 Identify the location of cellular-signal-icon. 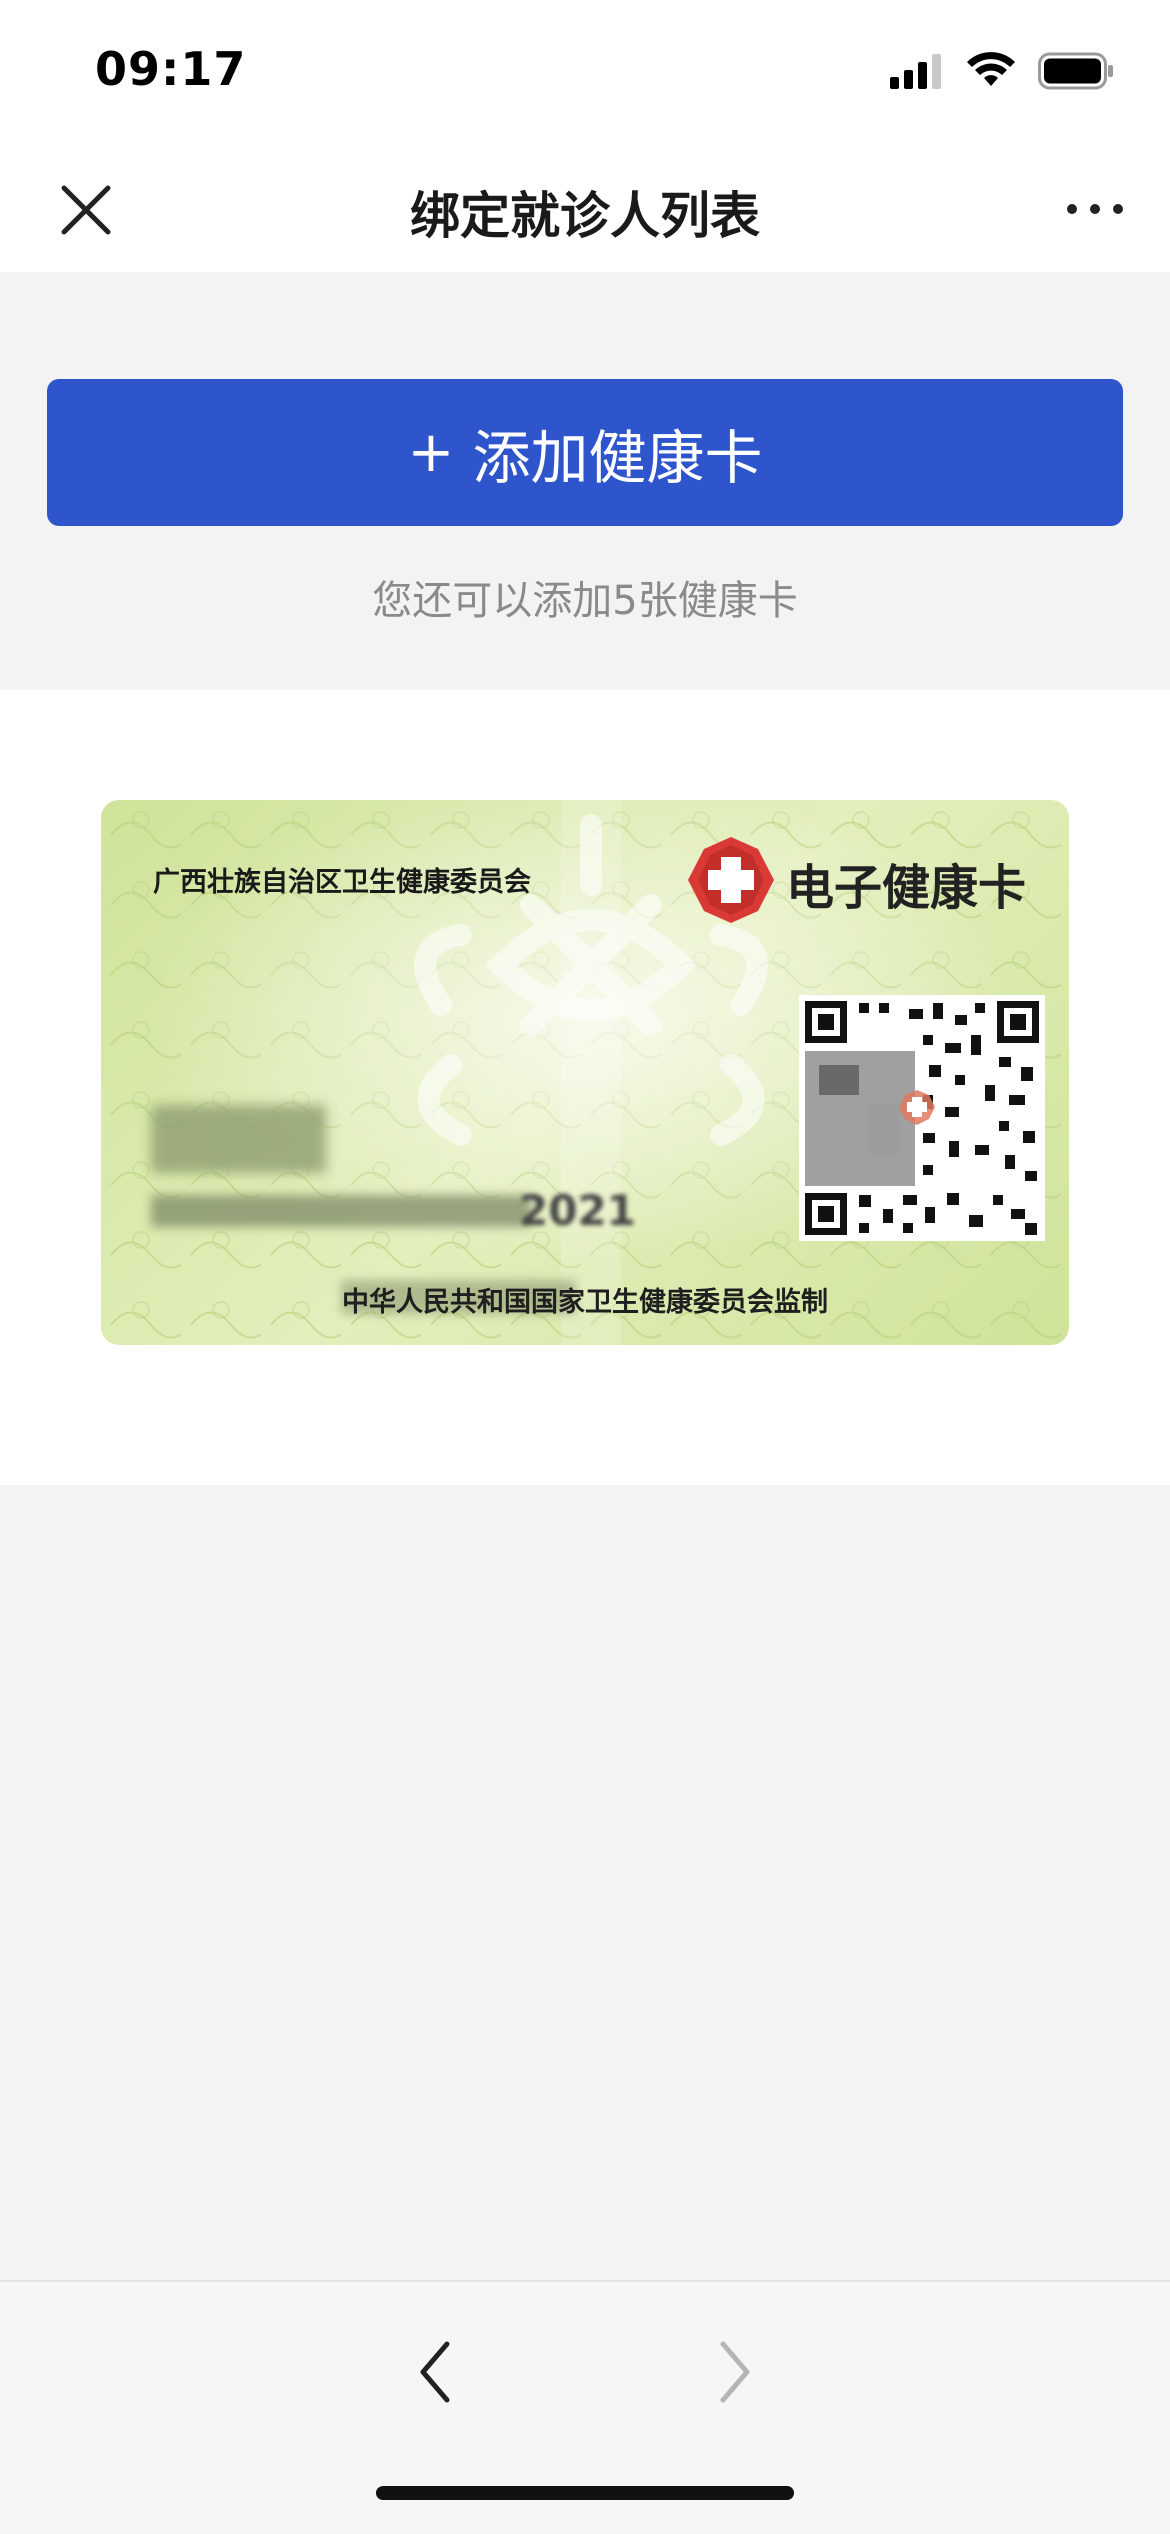
(915, 71).